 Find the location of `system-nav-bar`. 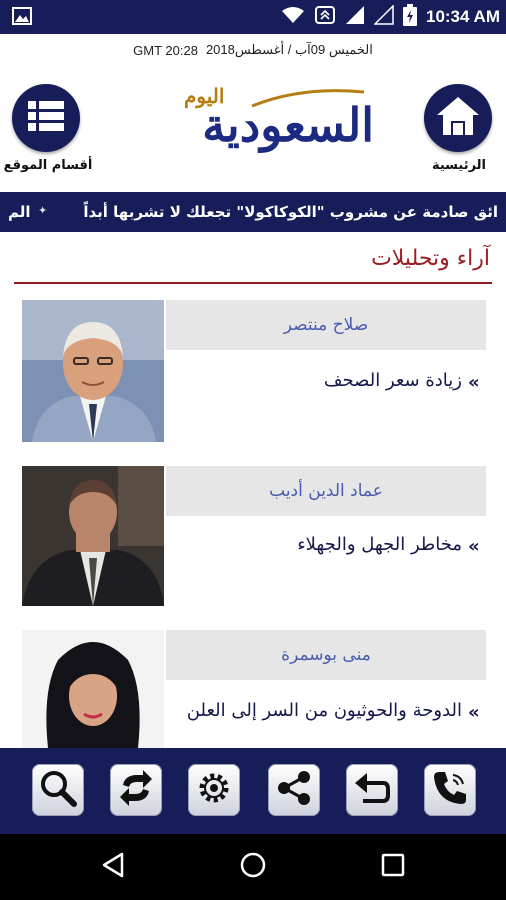

system-nav-bar is located at coordinates (253, 867).